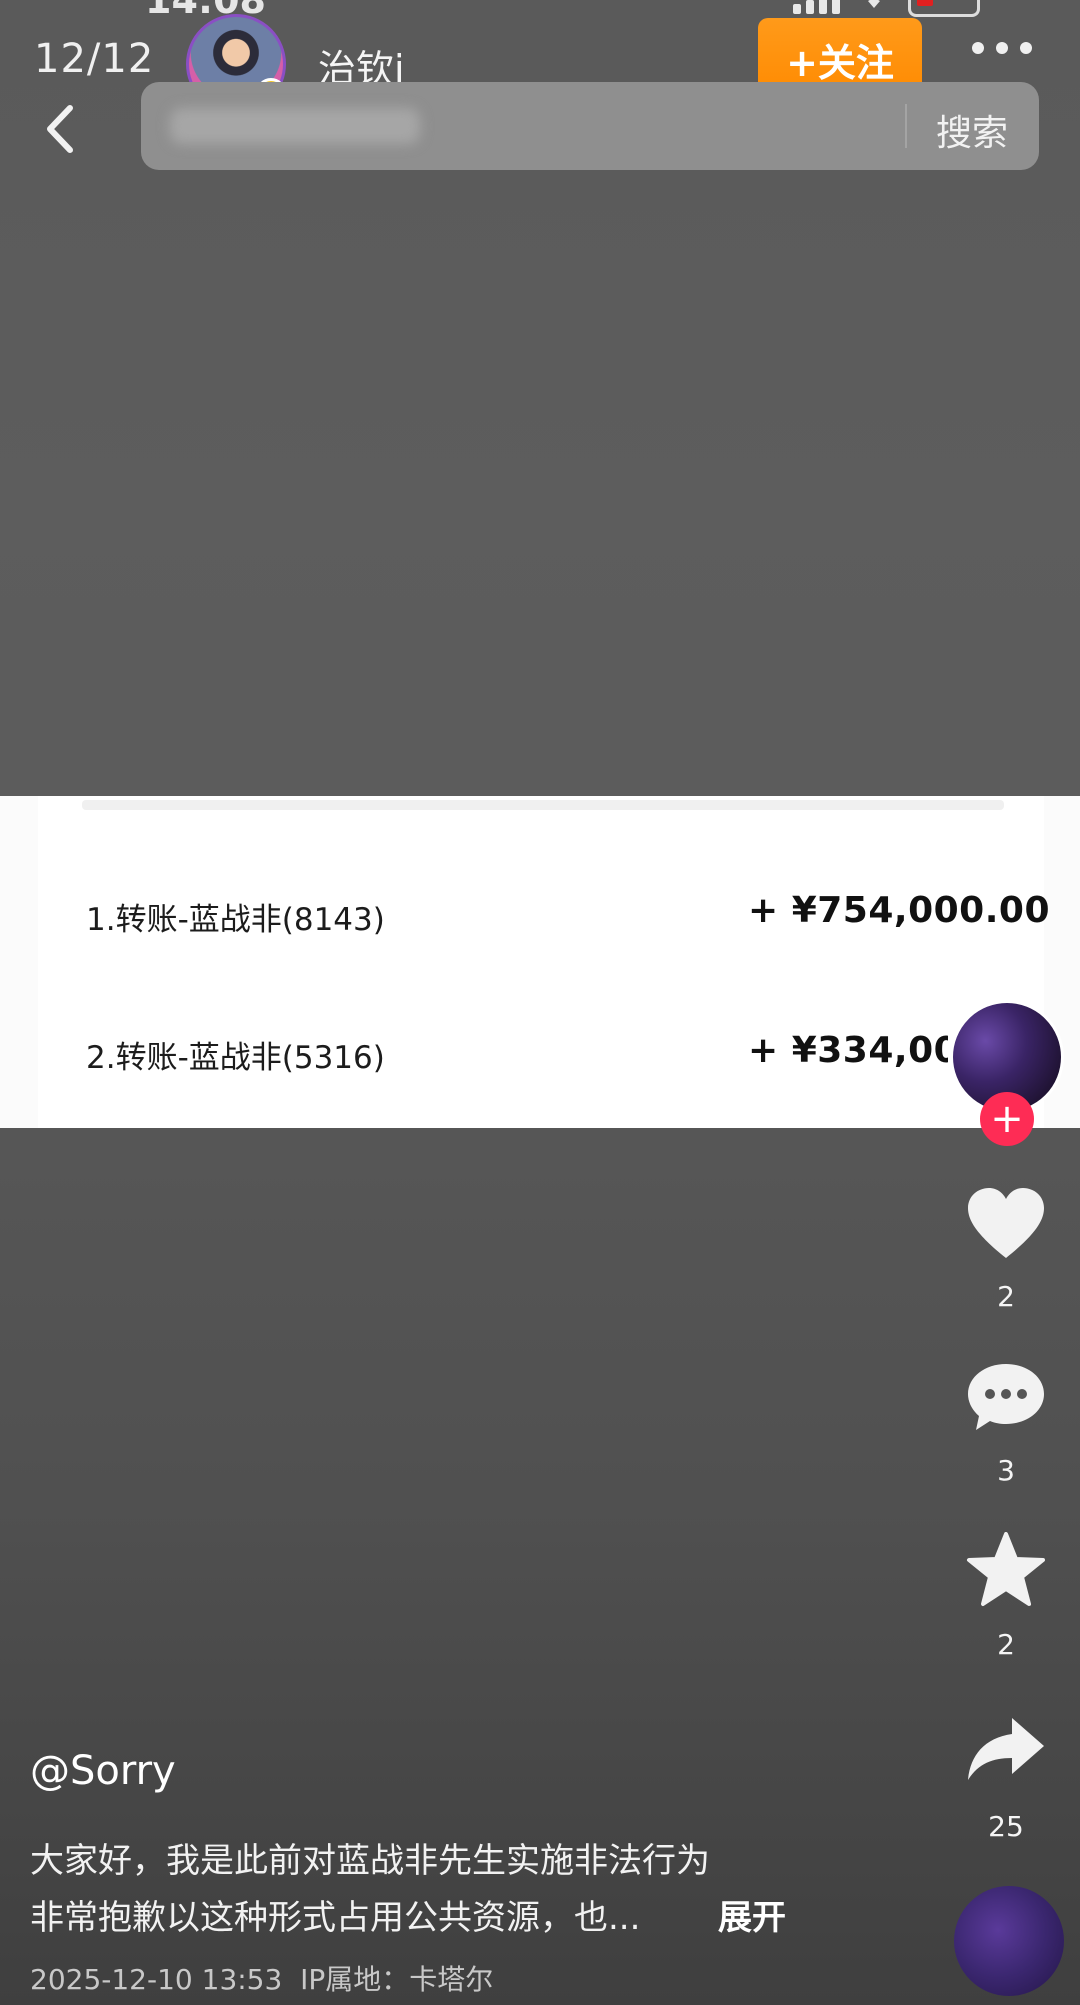  I want to click on battery-icon, so click(944, 8).